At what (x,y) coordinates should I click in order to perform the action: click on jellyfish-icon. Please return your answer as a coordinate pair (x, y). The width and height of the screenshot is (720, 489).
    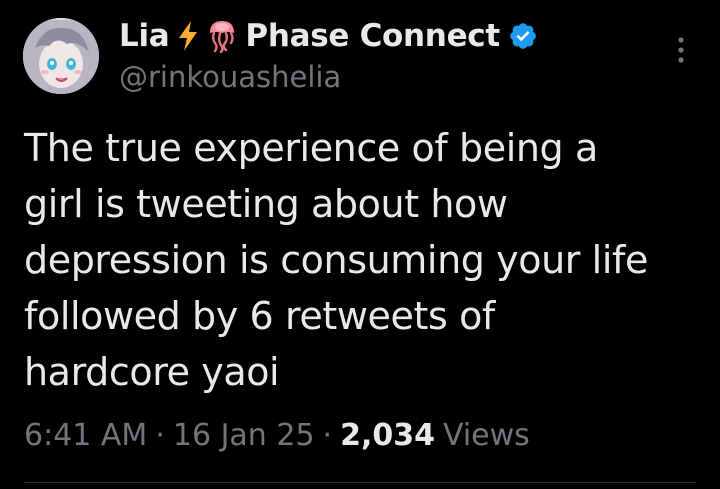
    Looking at the image, I should click on (222, 36).